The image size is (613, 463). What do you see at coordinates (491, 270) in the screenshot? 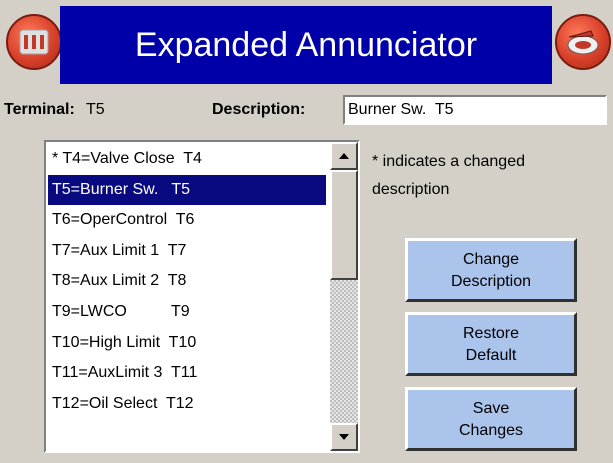
I see `change-description-button: Change Description` at bounding box center [491, 270].